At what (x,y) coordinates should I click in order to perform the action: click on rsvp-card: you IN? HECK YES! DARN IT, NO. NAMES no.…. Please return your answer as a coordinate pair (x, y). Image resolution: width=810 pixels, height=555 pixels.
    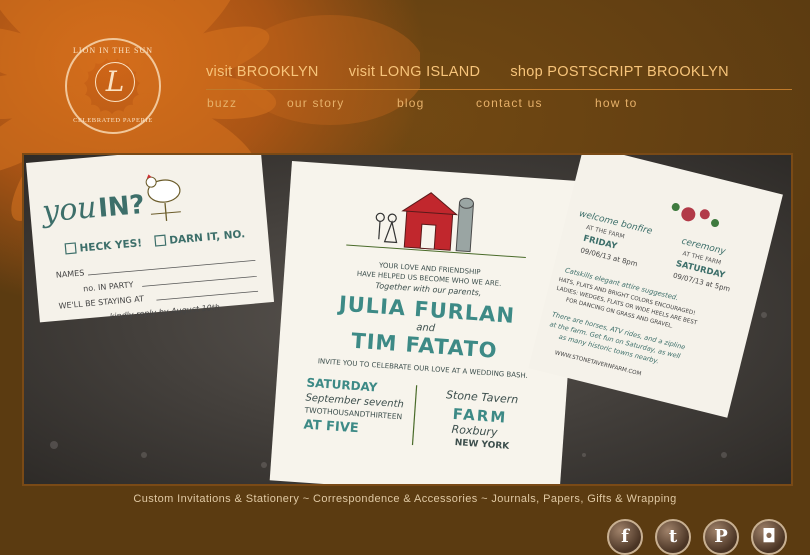
    Looking at the image, I should click on (150, 239).